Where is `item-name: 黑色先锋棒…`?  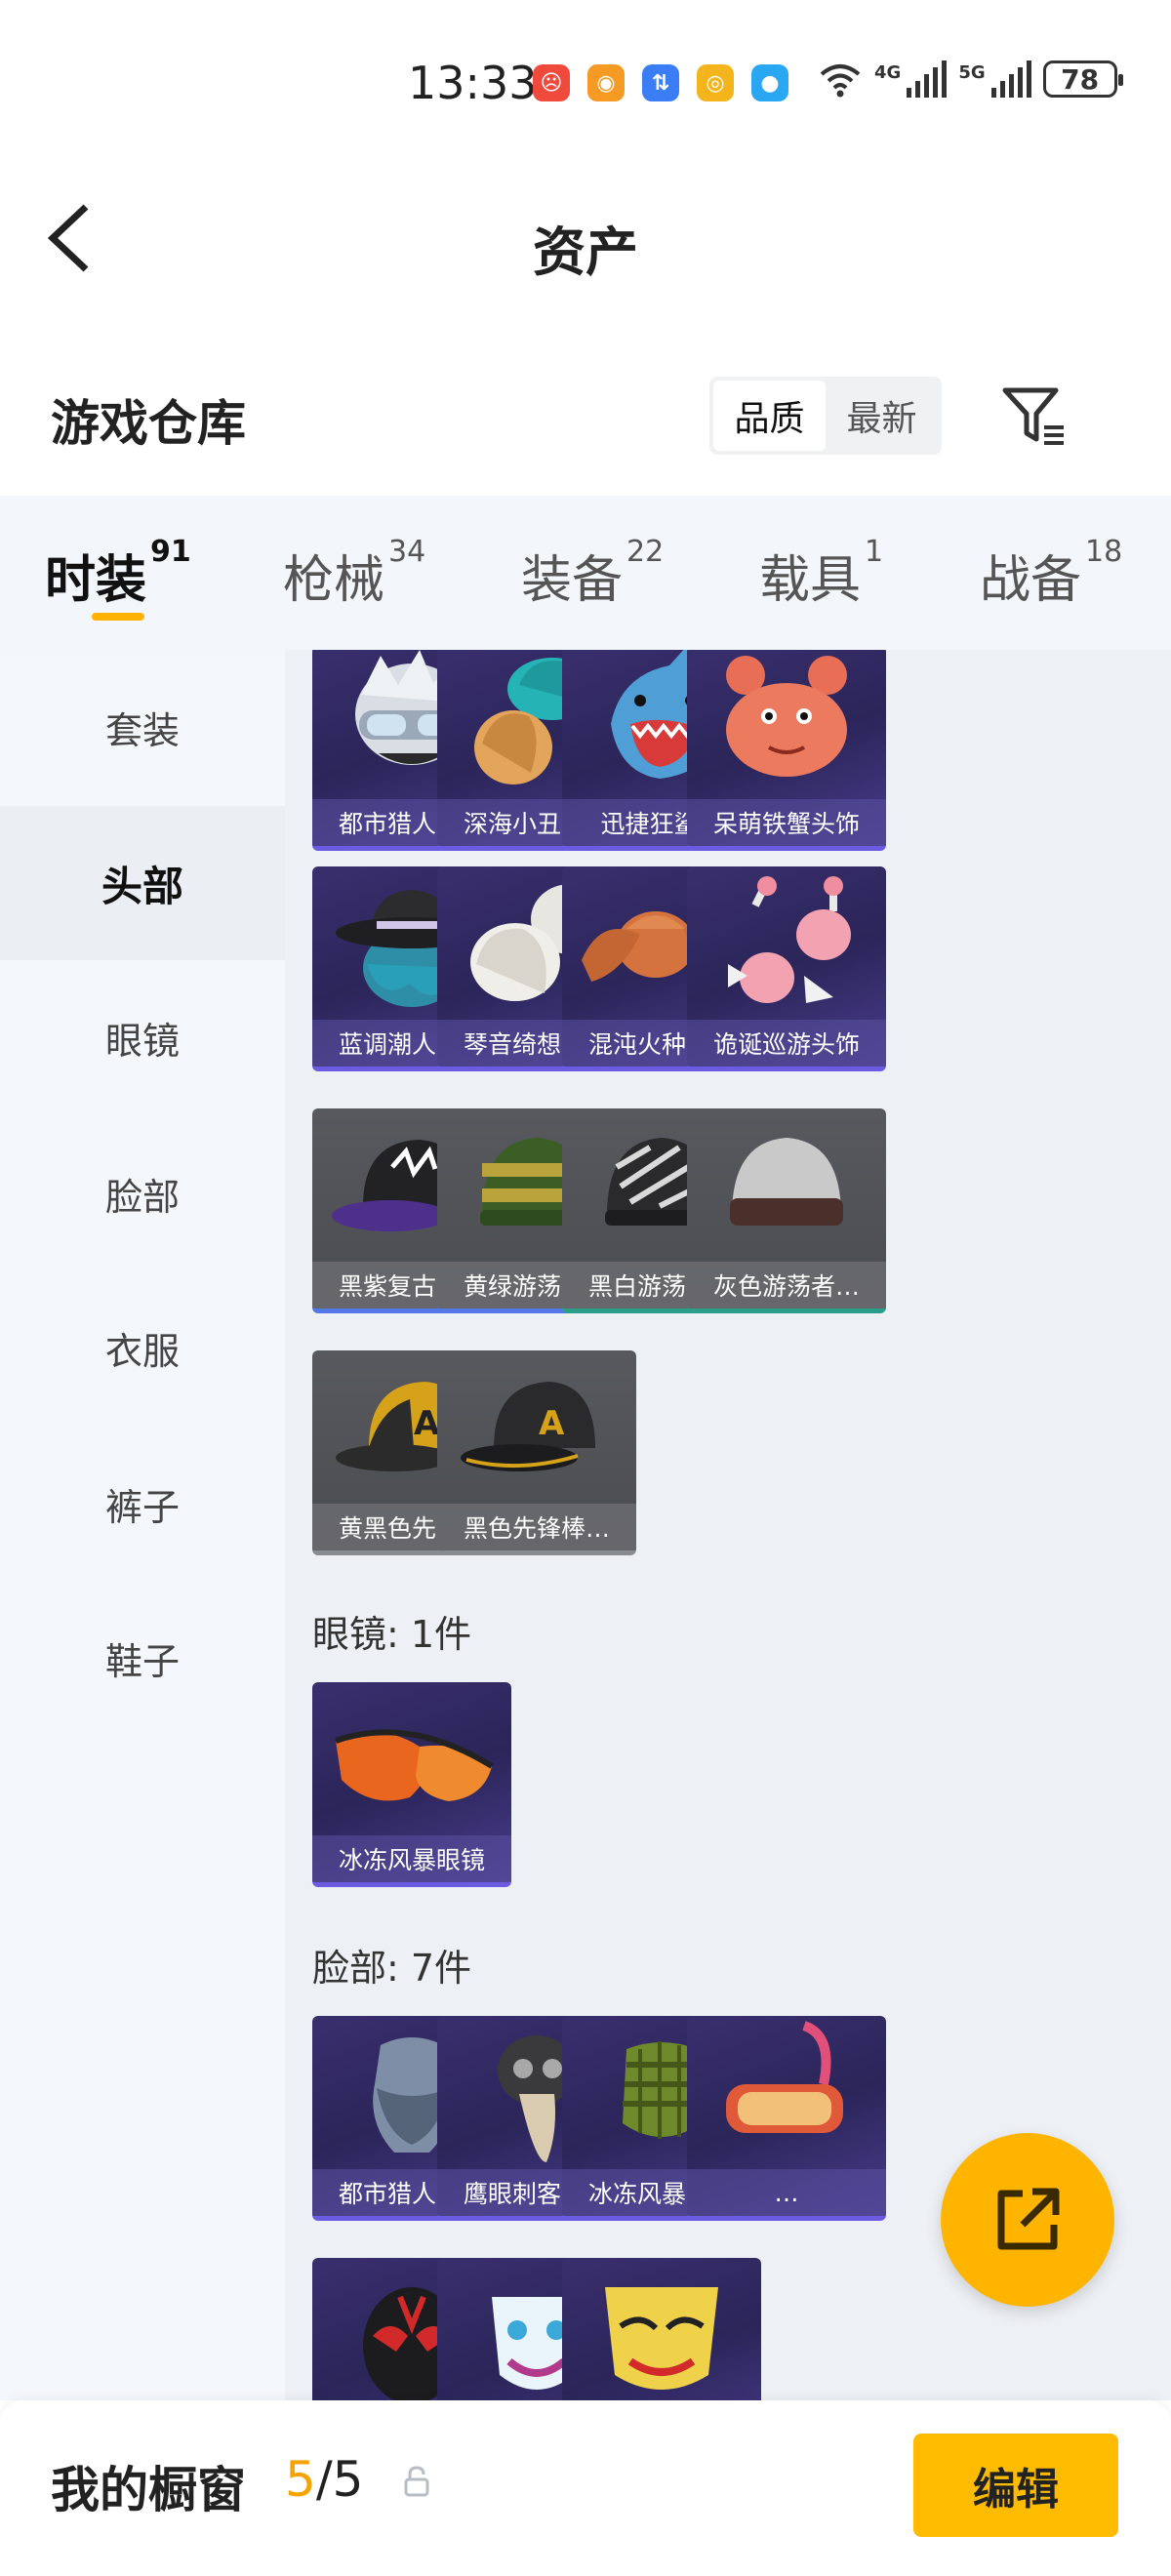 item-name: 黑色先锋棒… is located at coordinates (536, 1527).